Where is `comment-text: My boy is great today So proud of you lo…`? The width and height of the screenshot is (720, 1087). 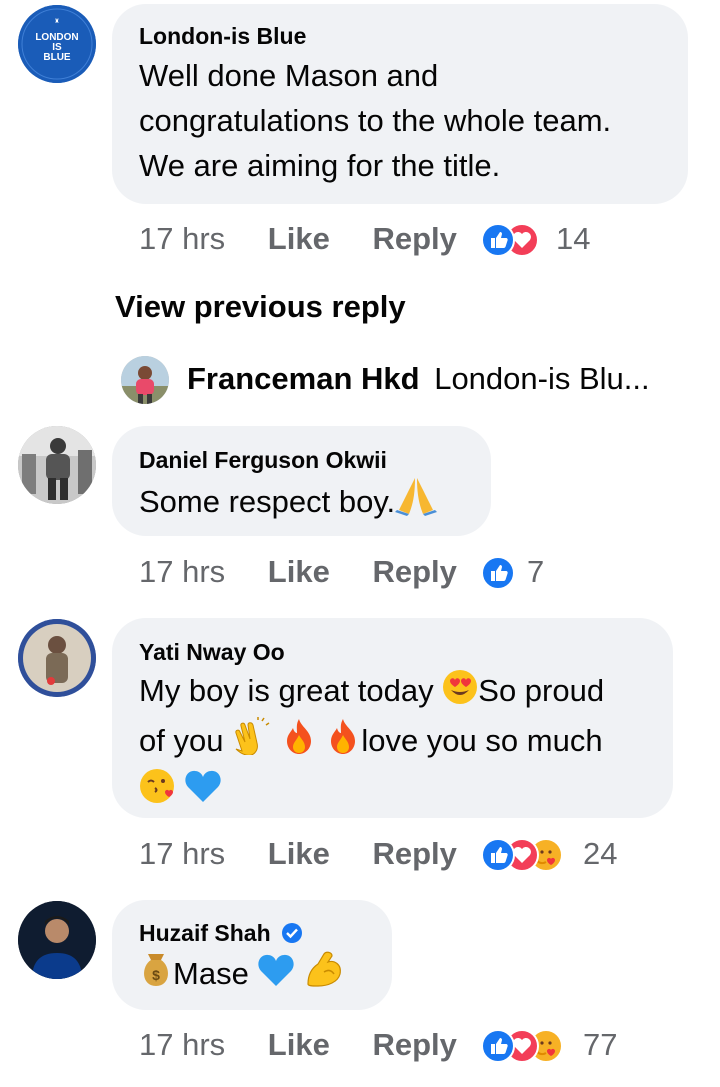
comment-text: My boy is great today So proud of you lo… is located at coordinates (371, 742).